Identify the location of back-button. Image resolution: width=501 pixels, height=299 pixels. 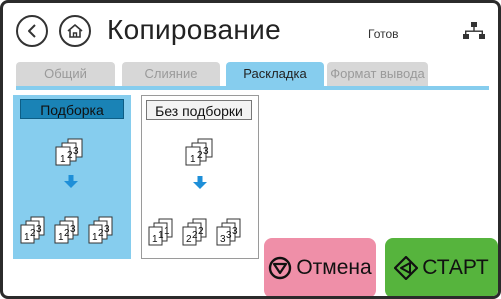
(32, 31).